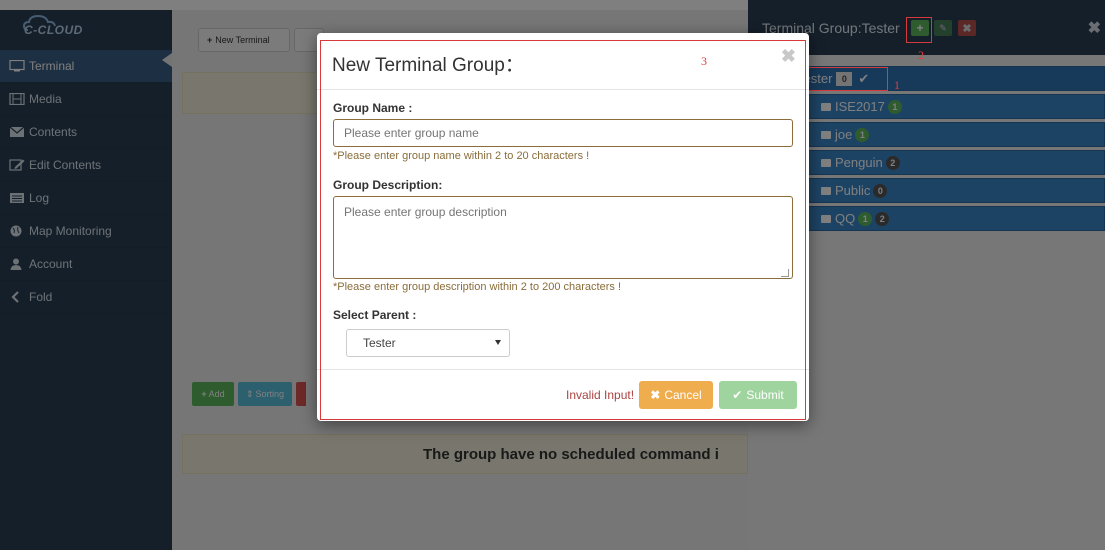  I want to click on cancel-button: ✖ Cancel, so click(676, 395).